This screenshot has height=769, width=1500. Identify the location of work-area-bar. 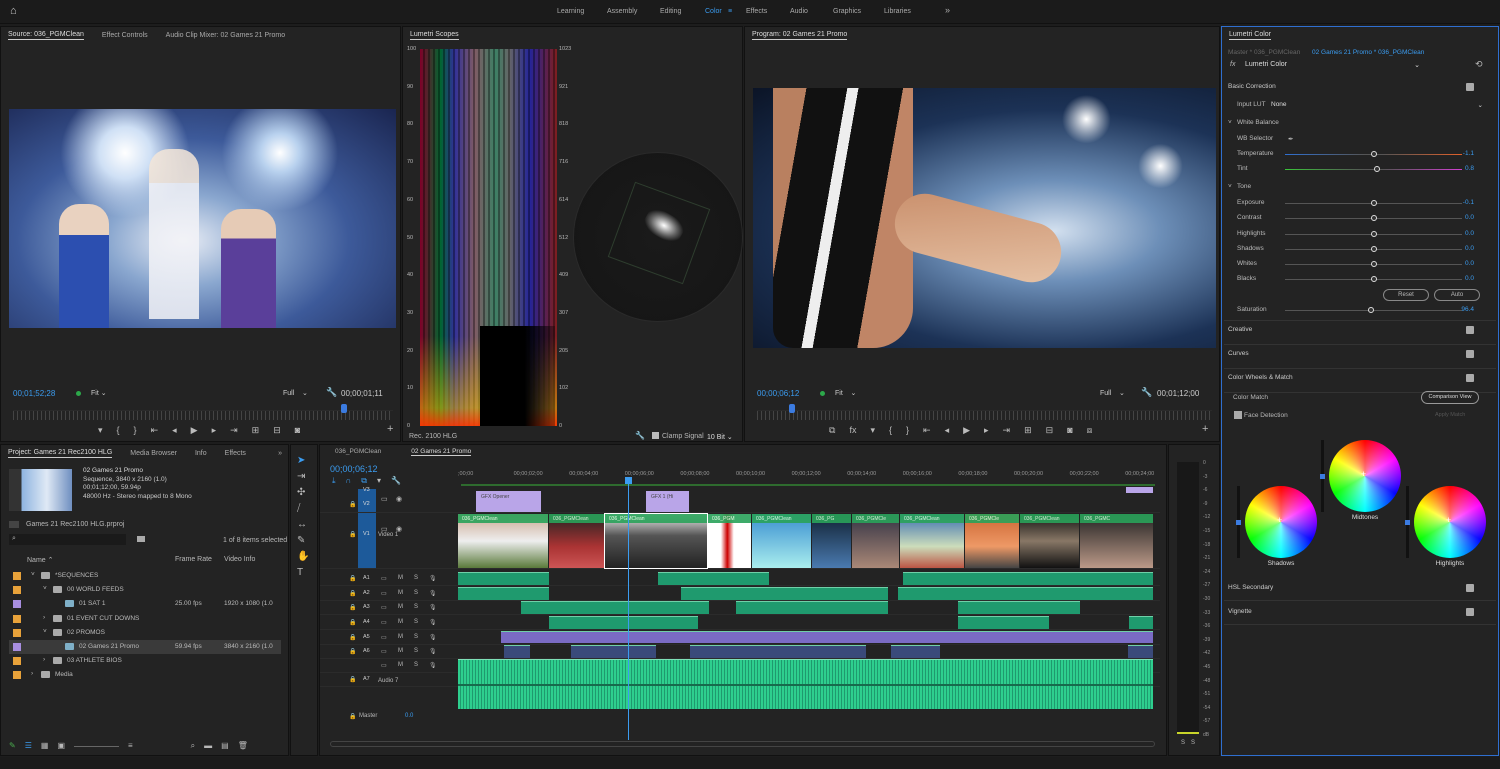
(808, 485).